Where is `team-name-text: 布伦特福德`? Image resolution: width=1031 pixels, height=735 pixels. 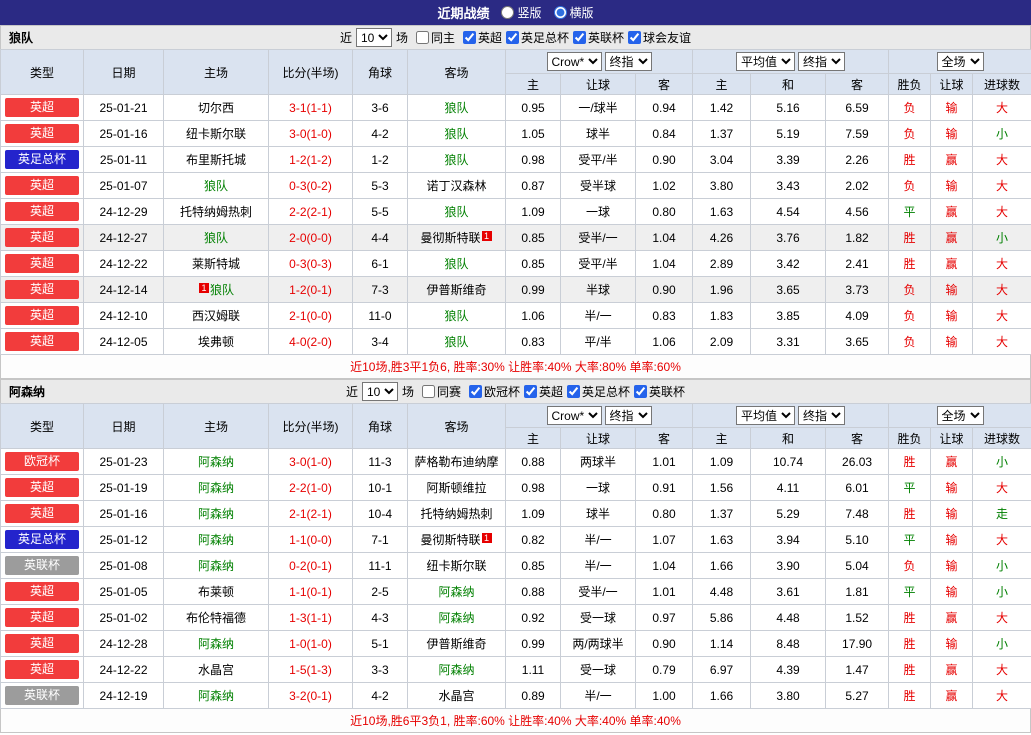 team-name-text: 布伦特福德 is located at coordinates (216, 618).